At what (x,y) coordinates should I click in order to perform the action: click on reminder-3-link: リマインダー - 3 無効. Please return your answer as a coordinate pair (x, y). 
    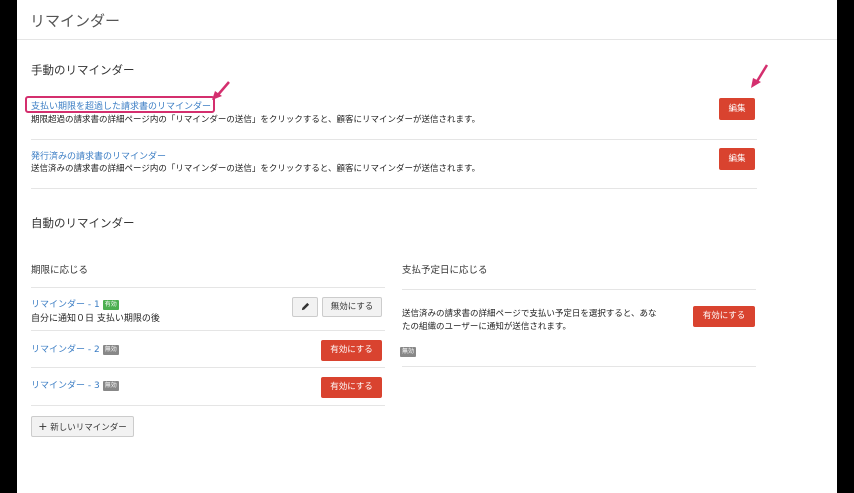
    Looking at the image, I should click on (75, 384).